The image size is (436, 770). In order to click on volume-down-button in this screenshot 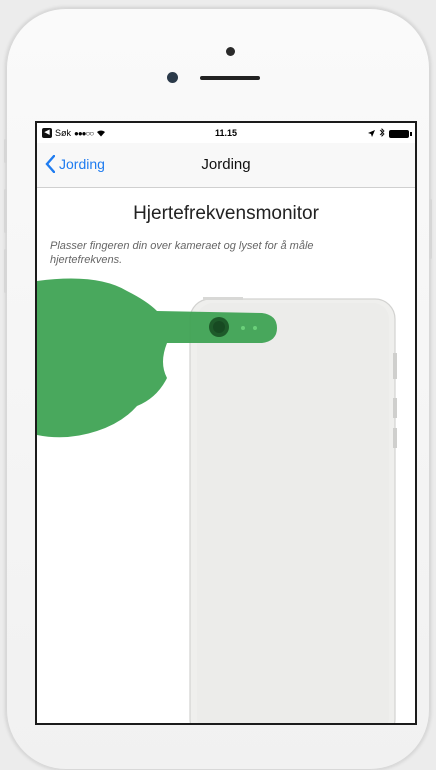, I will do `click(5, 271)`.